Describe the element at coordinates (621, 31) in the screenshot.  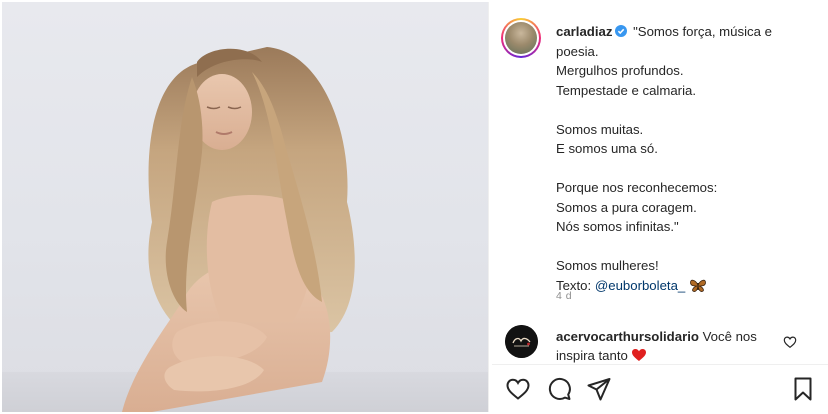
I see `verified-badge-icon` at that location.